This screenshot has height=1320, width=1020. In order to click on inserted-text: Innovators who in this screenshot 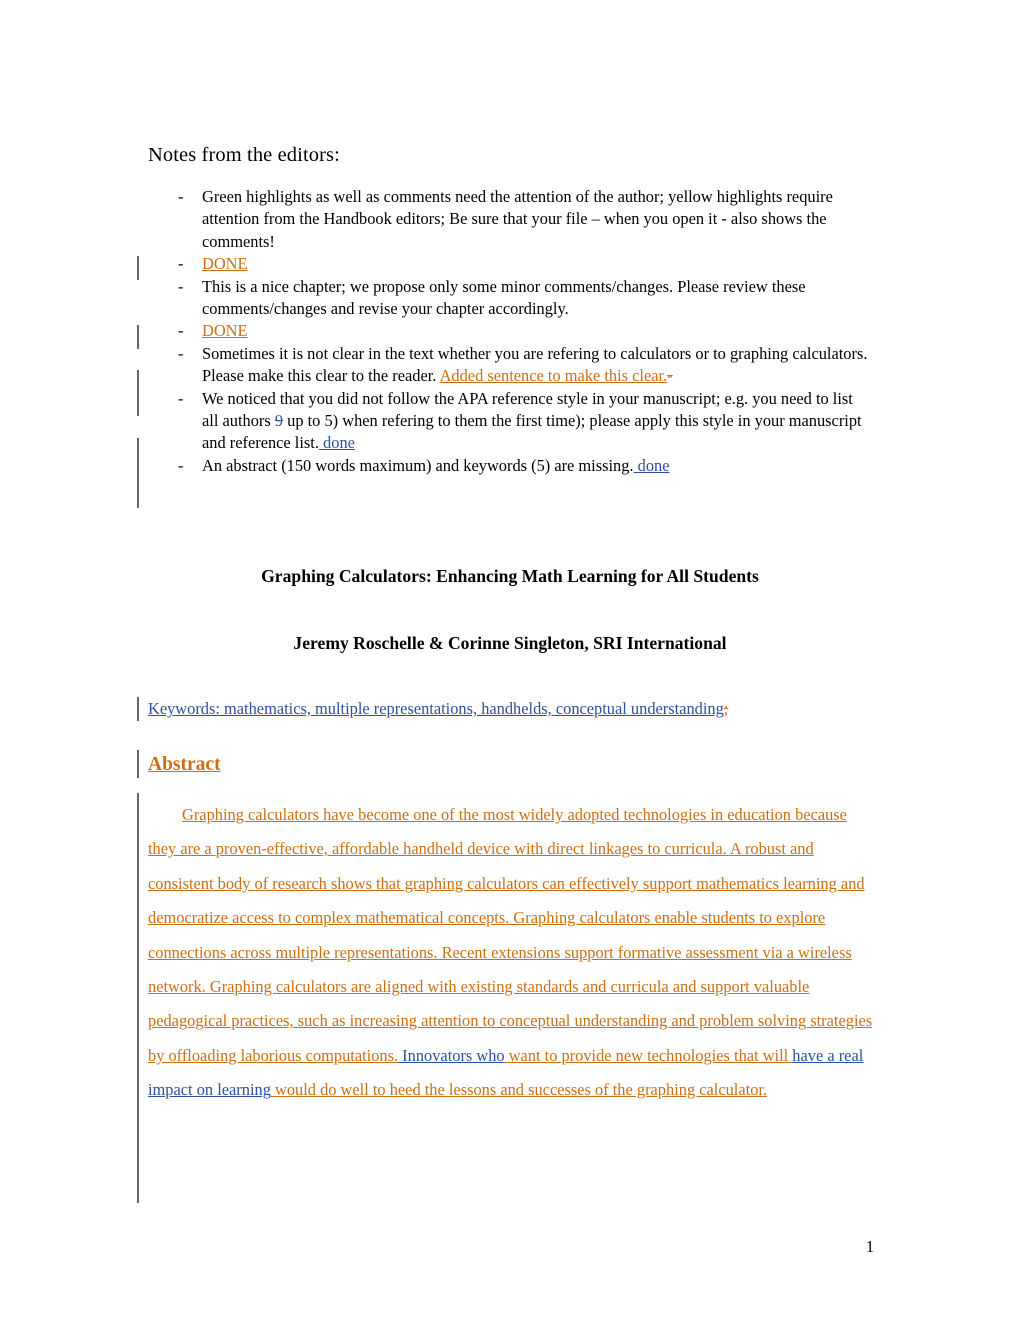, I will do `click(451, 1055)`.